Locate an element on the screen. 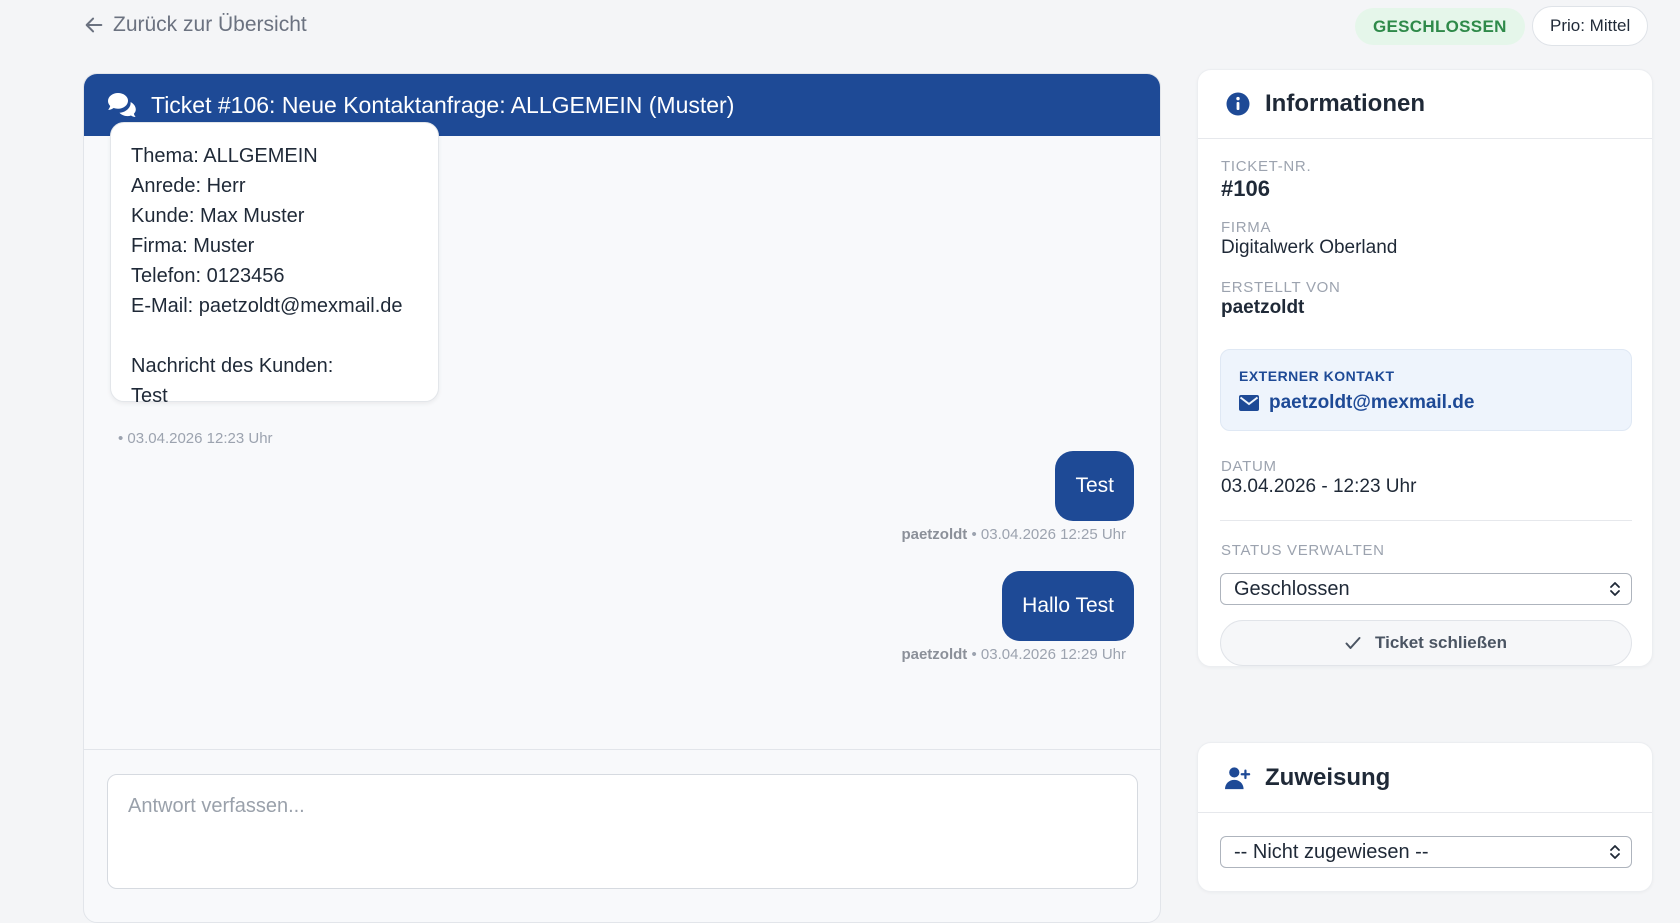  composer-divider is located at coordinates (622, 749).